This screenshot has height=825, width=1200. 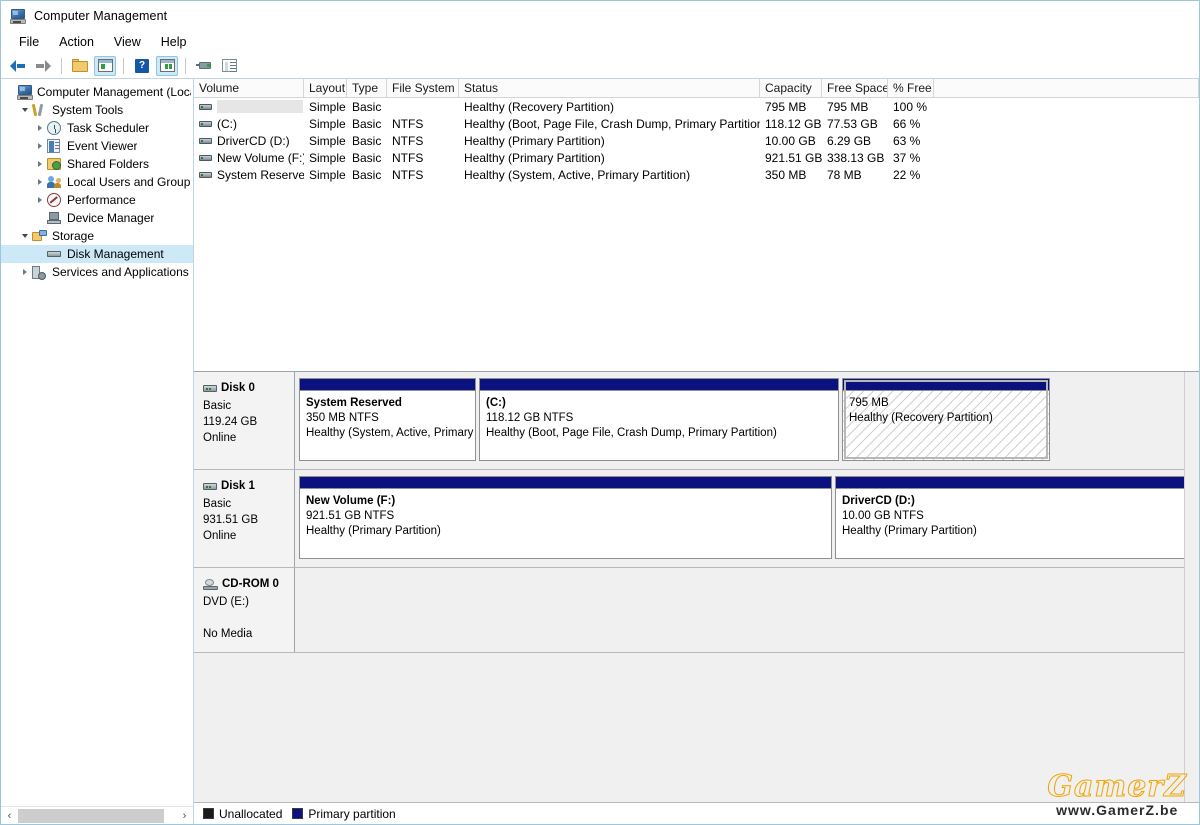 I want to click on performance-icon, so click(x=55, y=200).